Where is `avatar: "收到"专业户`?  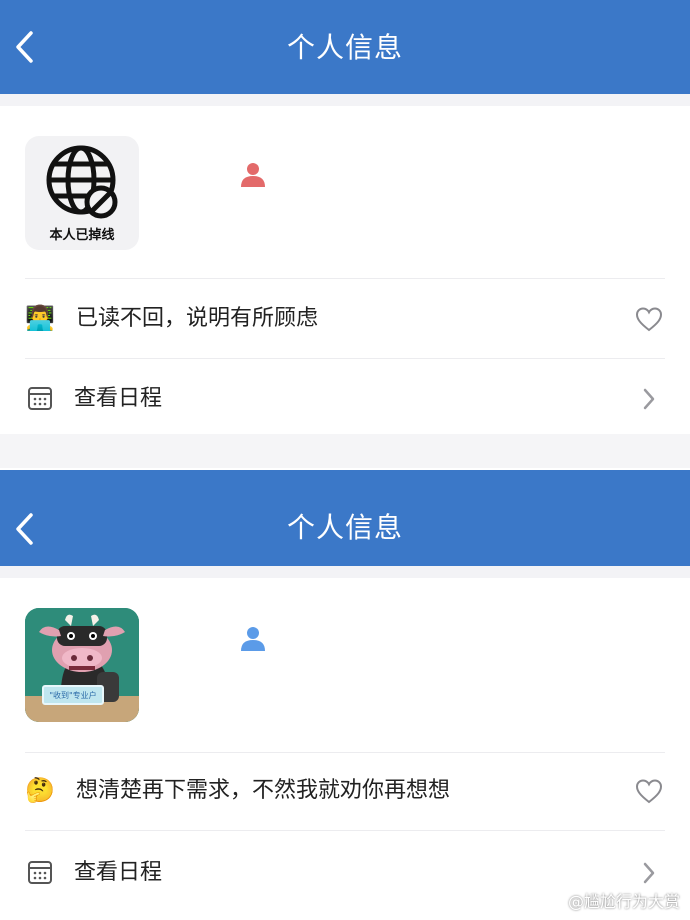 avatar: "收到"专业户 is located at coordinates (82, 665).